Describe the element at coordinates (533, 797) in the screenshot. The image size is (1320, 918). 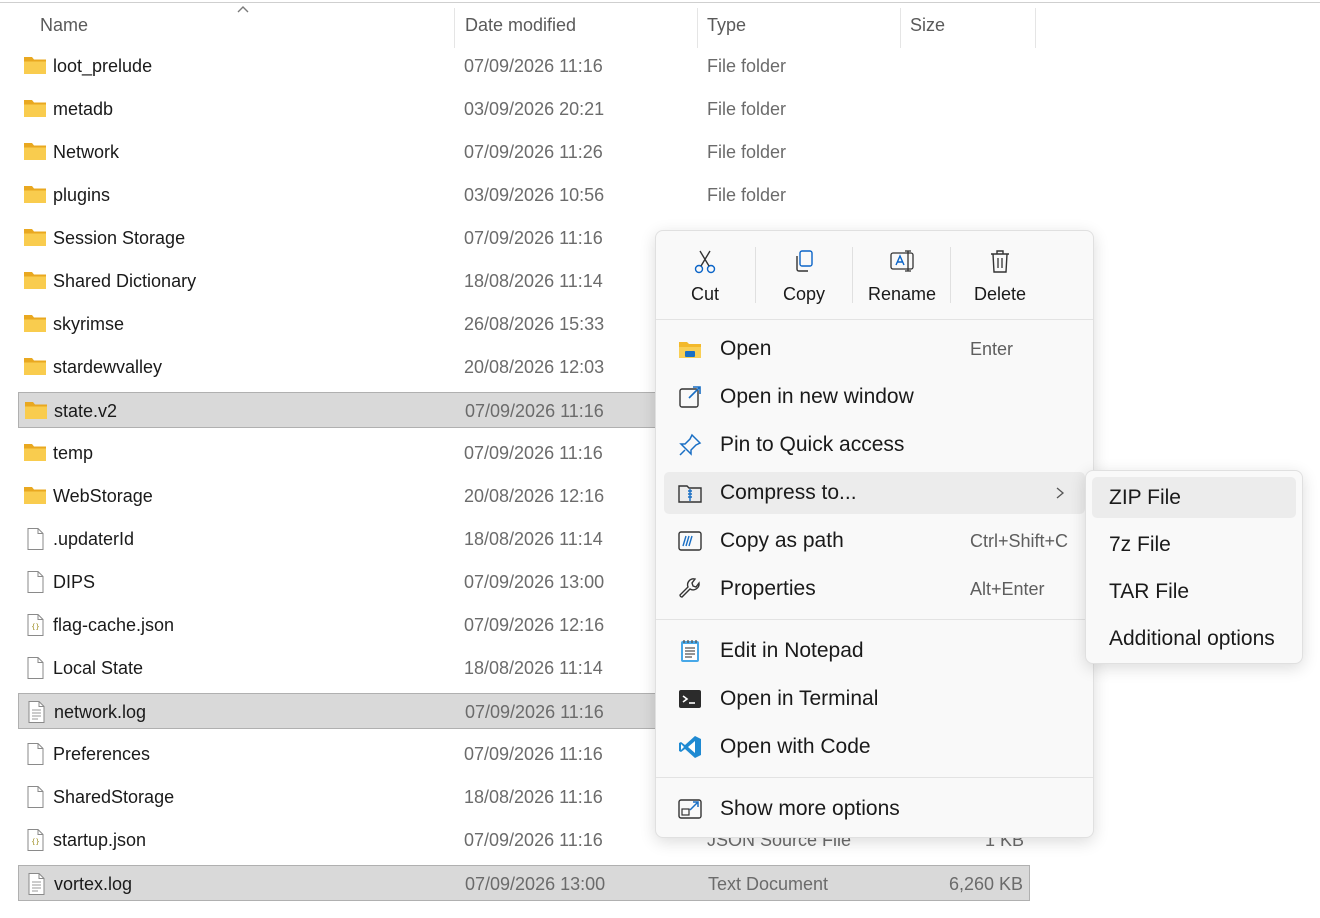
I see `file-date-modified: 18/08/2026 11:16` at that location.